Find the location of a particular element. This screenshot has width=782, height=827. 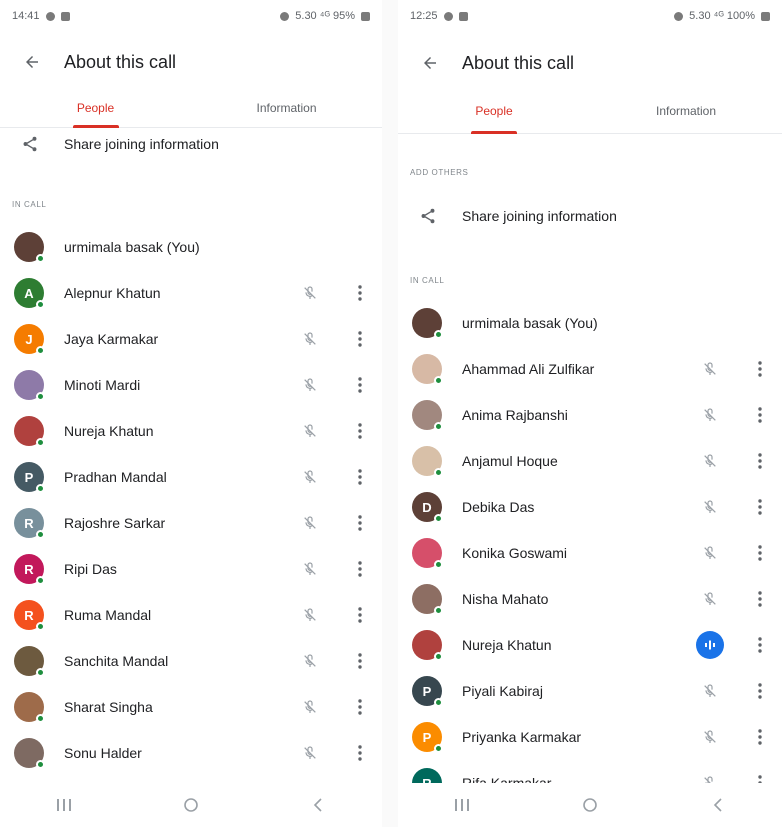

avatar: R is located at coordinates (29, 569).